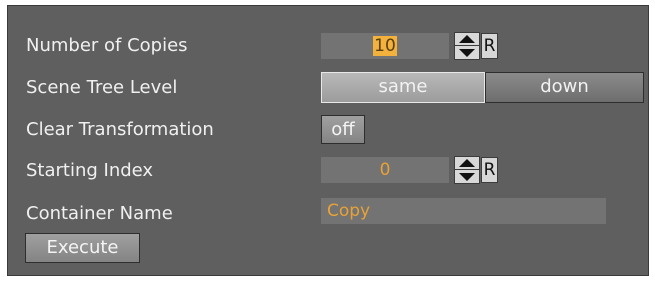 The height and width of the screenshot is (281, 655). What do you see at coordinates (385, 170) in the screenshot?
I see `starting-index-field: 0` at bounding box center [385, 170].